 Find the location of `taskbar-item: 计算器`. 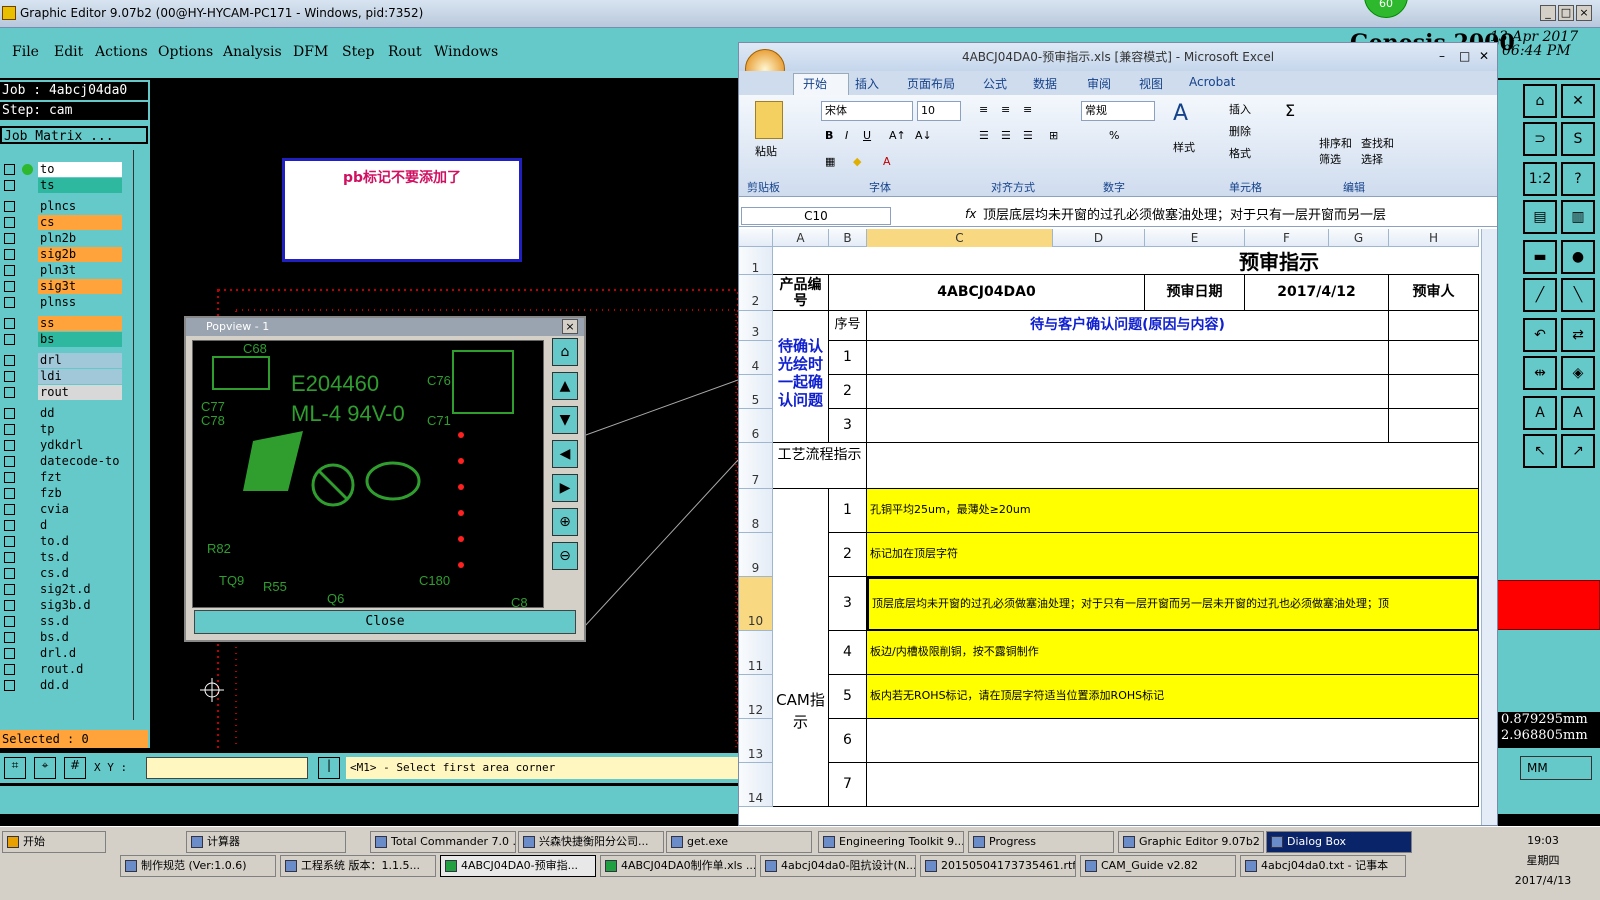

taskbar-item: 计算器 is located at coordinates (266, 842).